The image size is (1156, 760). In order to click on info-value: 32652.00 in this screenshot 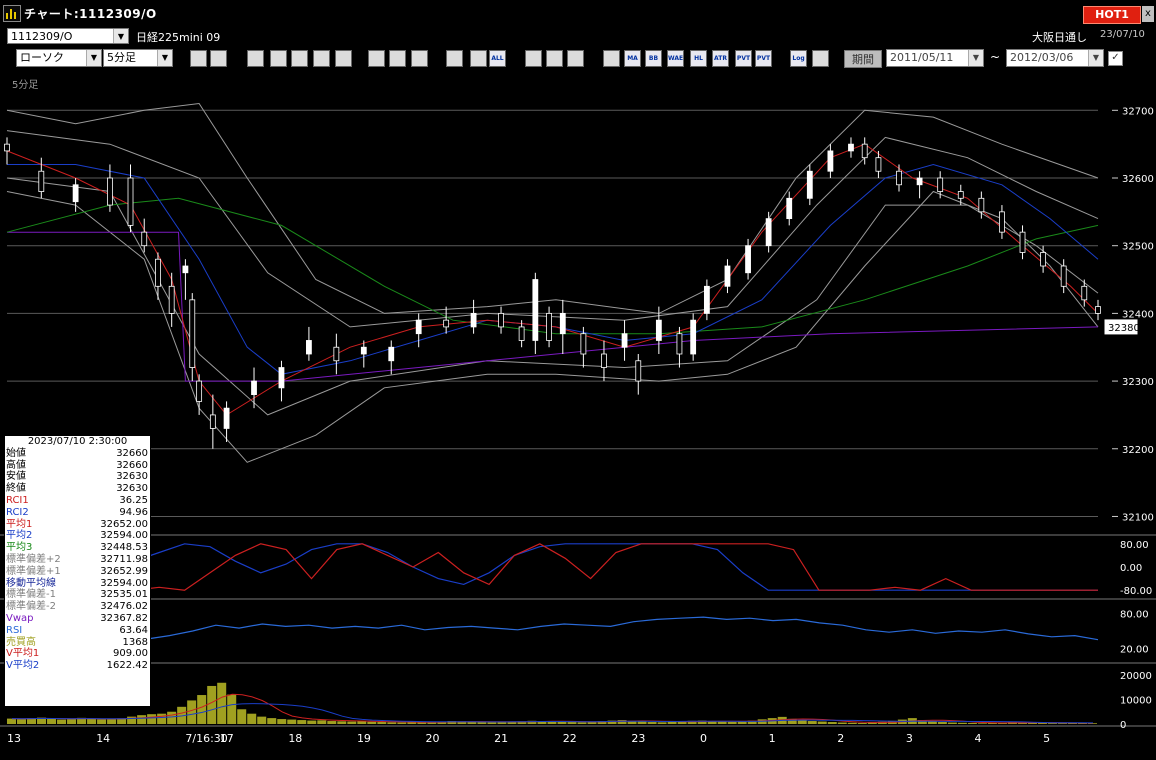, I will do `click(124, 524)`.